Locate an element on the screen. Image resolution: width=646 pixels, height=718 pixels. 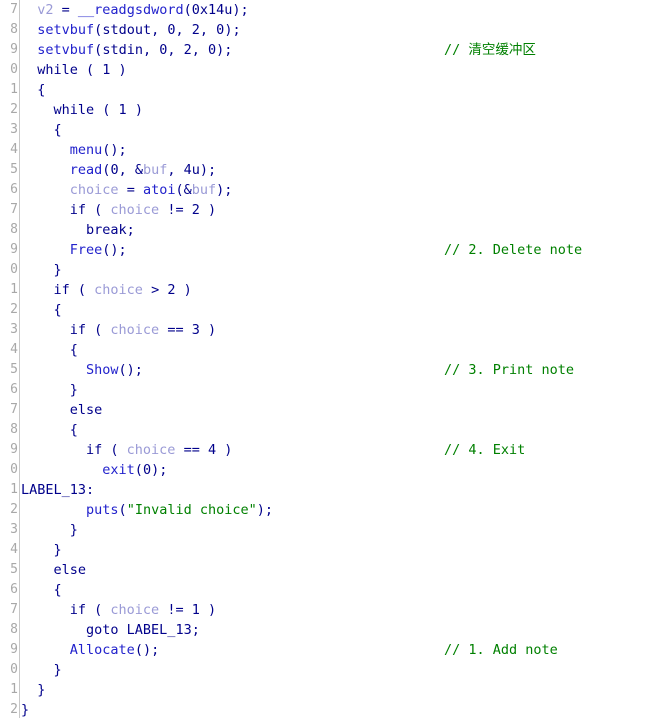
code-token: puts is located at coordinates (102, 510).